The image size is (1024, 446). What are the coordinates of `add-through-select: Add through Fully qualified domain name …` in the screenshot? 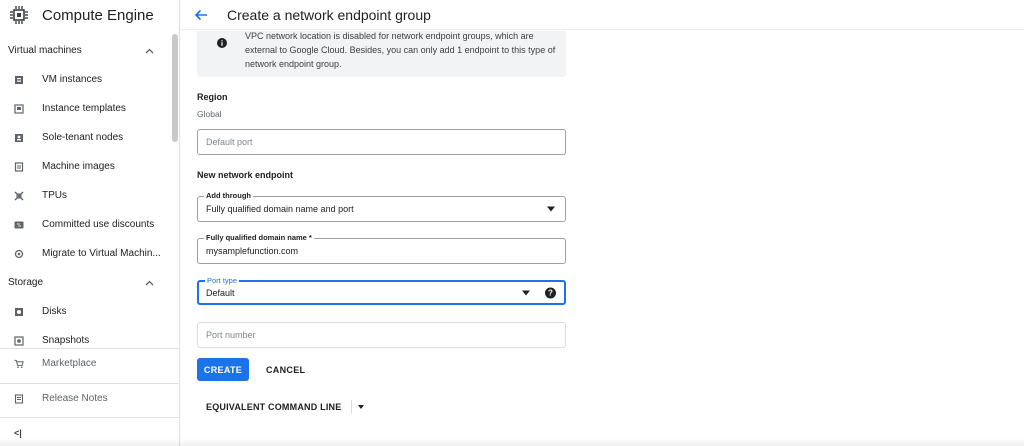 It's located at (381, 206).